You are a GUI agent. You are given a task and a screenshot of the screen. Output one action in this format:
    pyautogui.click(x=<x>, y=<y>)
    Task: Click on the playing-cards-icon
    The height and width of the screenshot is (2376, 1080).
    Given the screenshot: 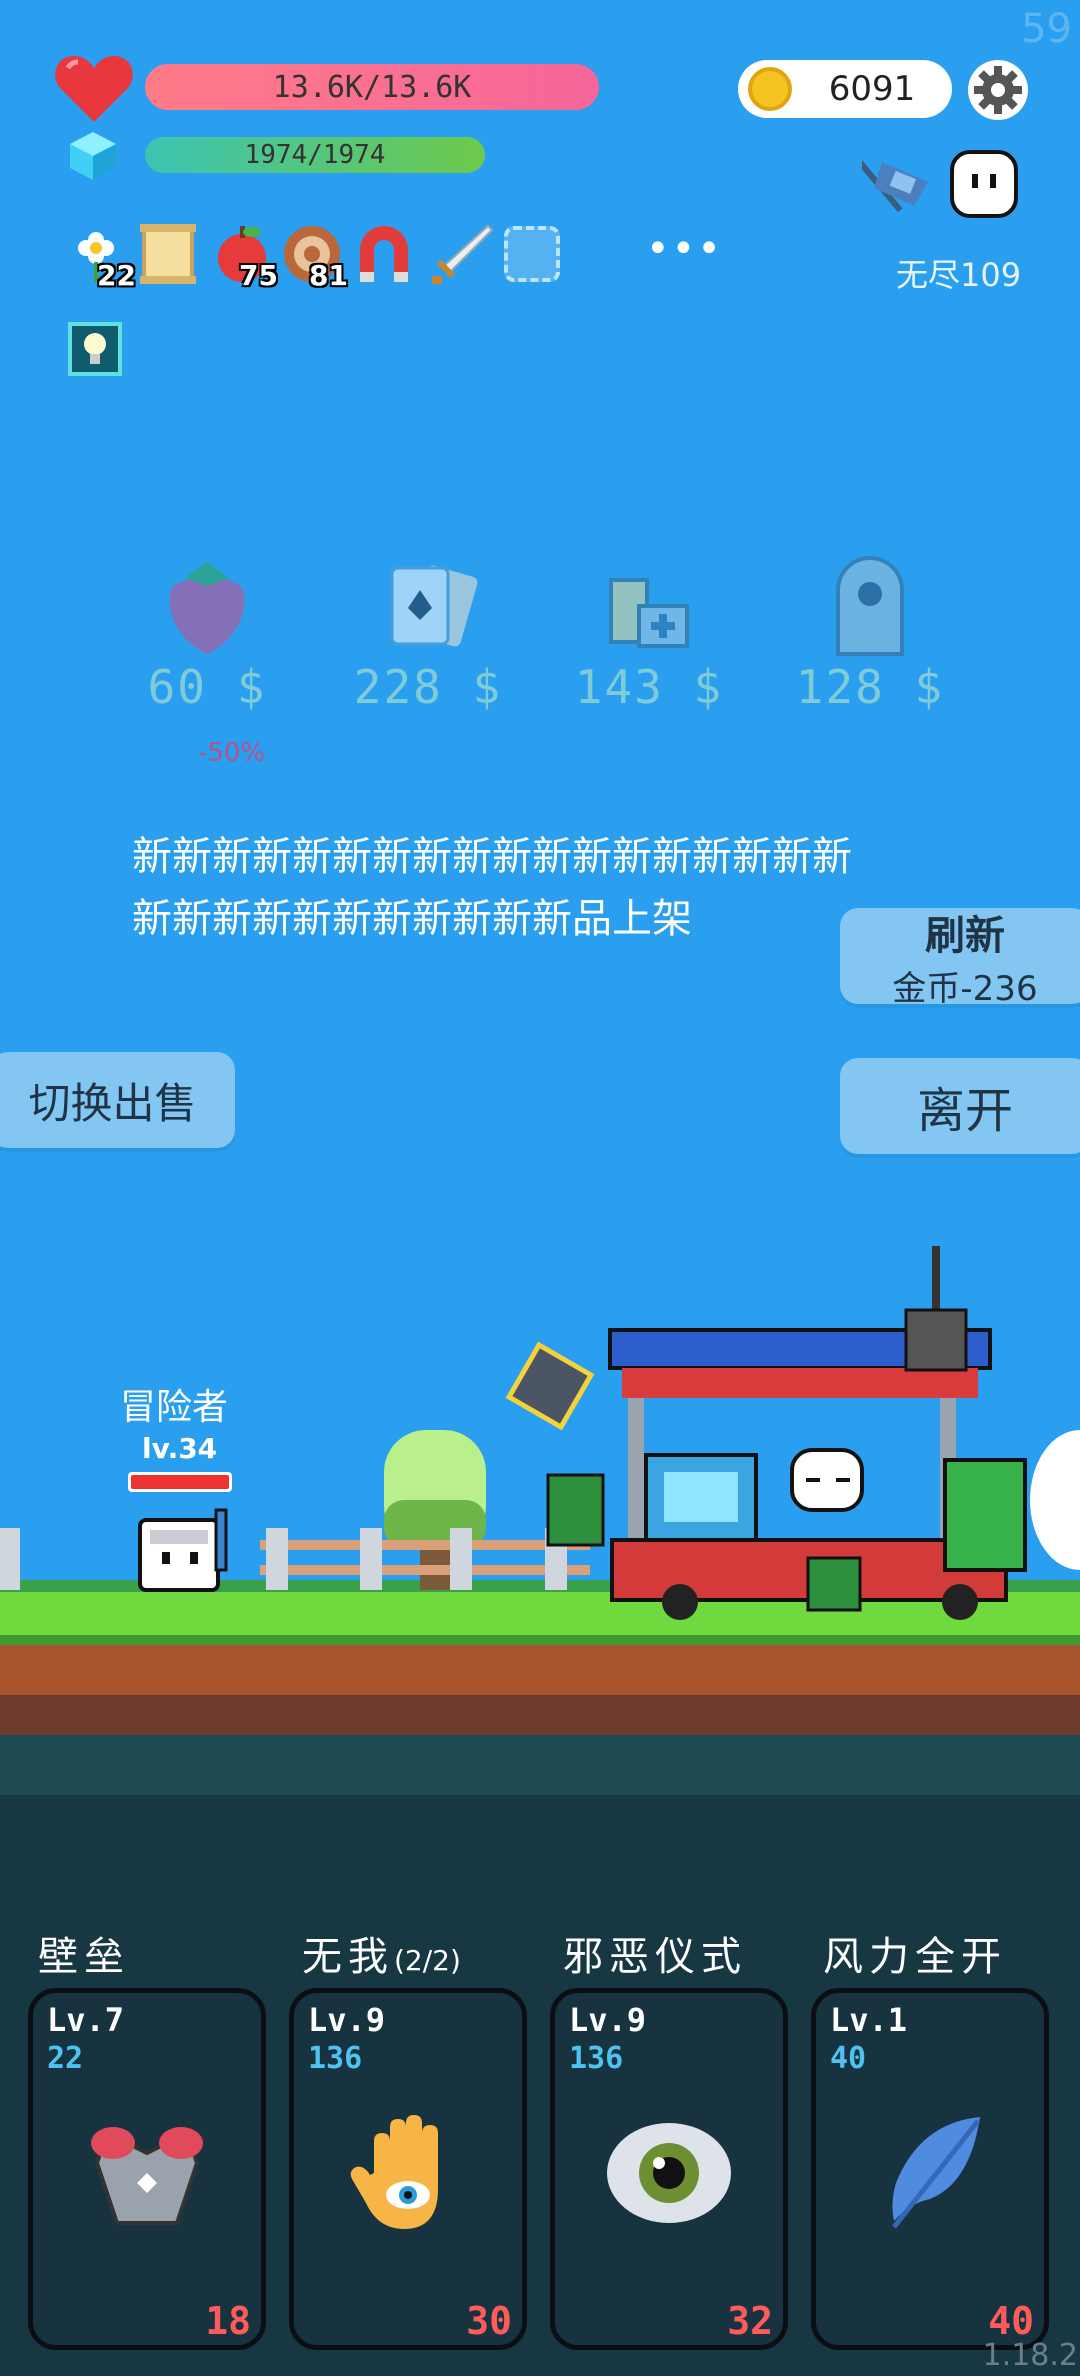 What is the action you would take?
    pyautogui.click(x=434, y=606)
    